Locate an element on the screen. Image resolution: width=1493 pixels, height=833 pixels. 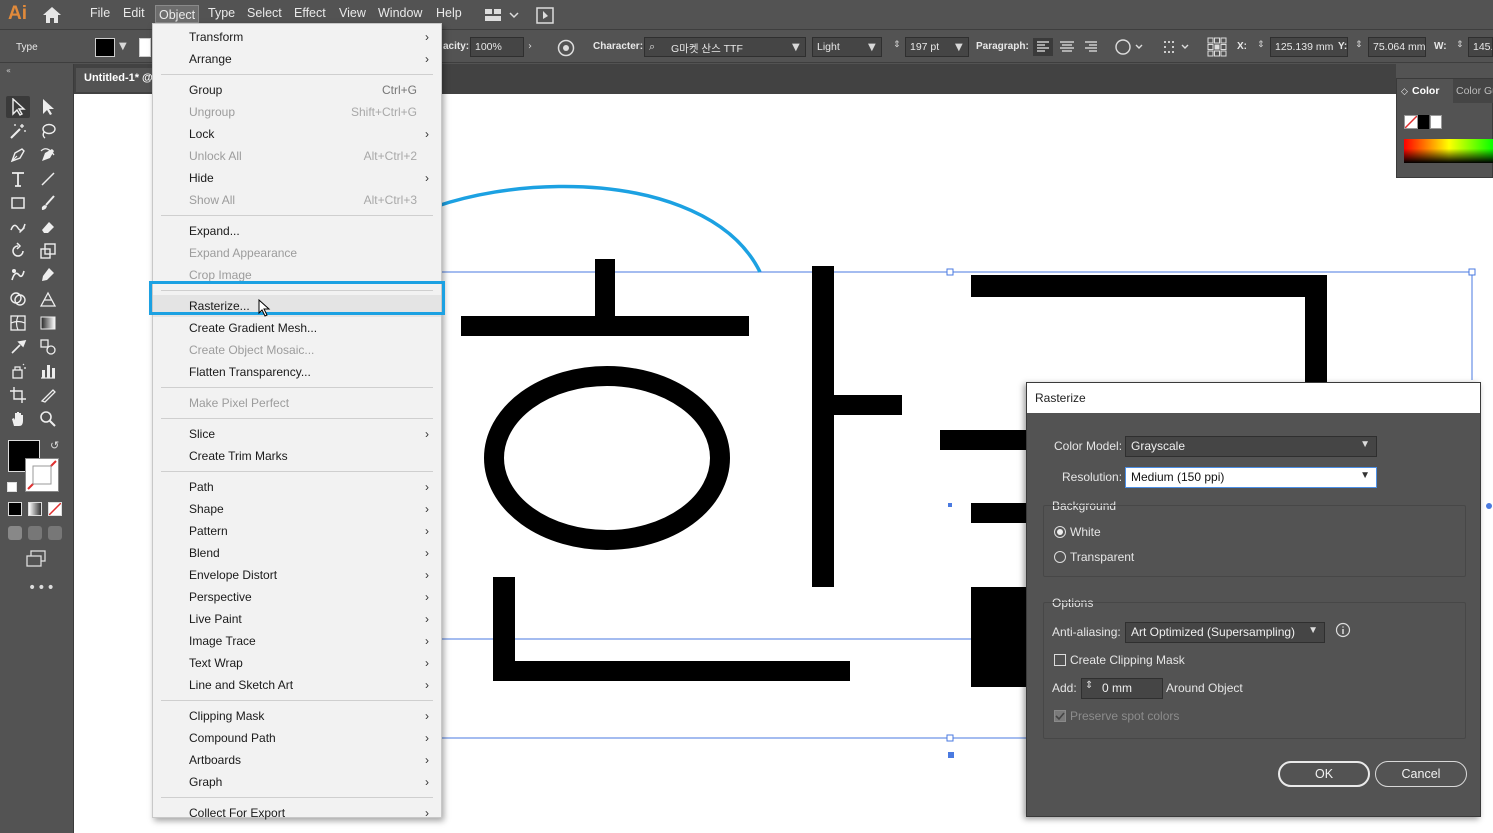
none-swatch-icon is located at coordinates (1411, 122).